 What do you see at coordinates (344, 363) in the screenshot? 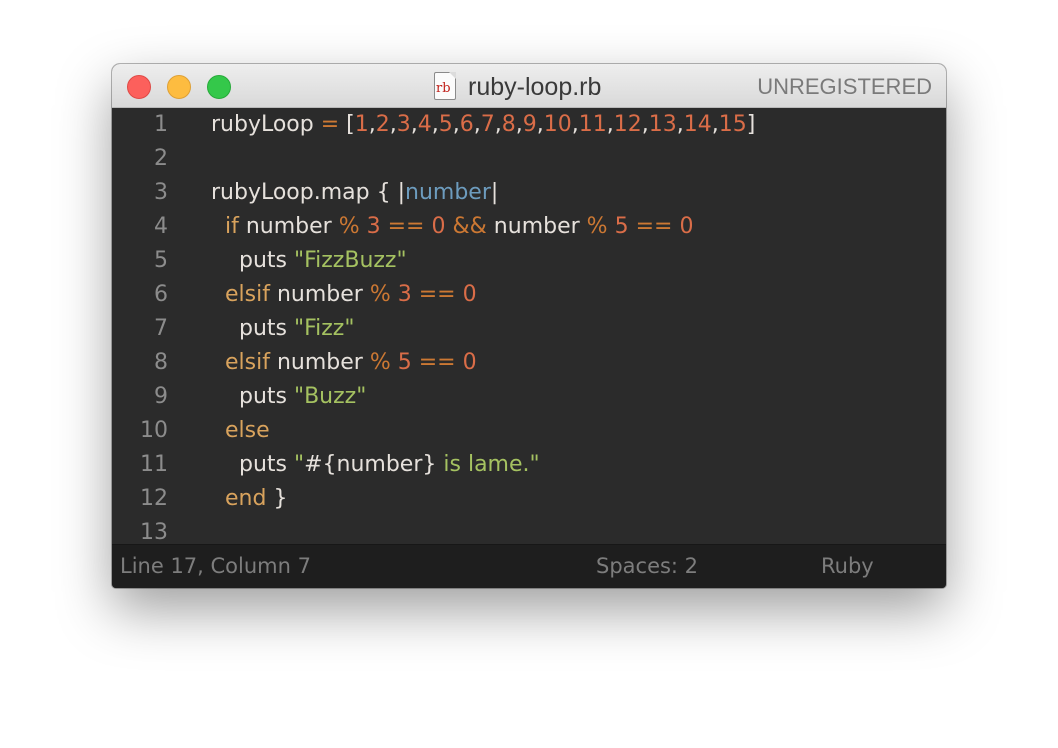
I see `line-code: elsif number % 5 == 0` at bounding box center [344, 363].